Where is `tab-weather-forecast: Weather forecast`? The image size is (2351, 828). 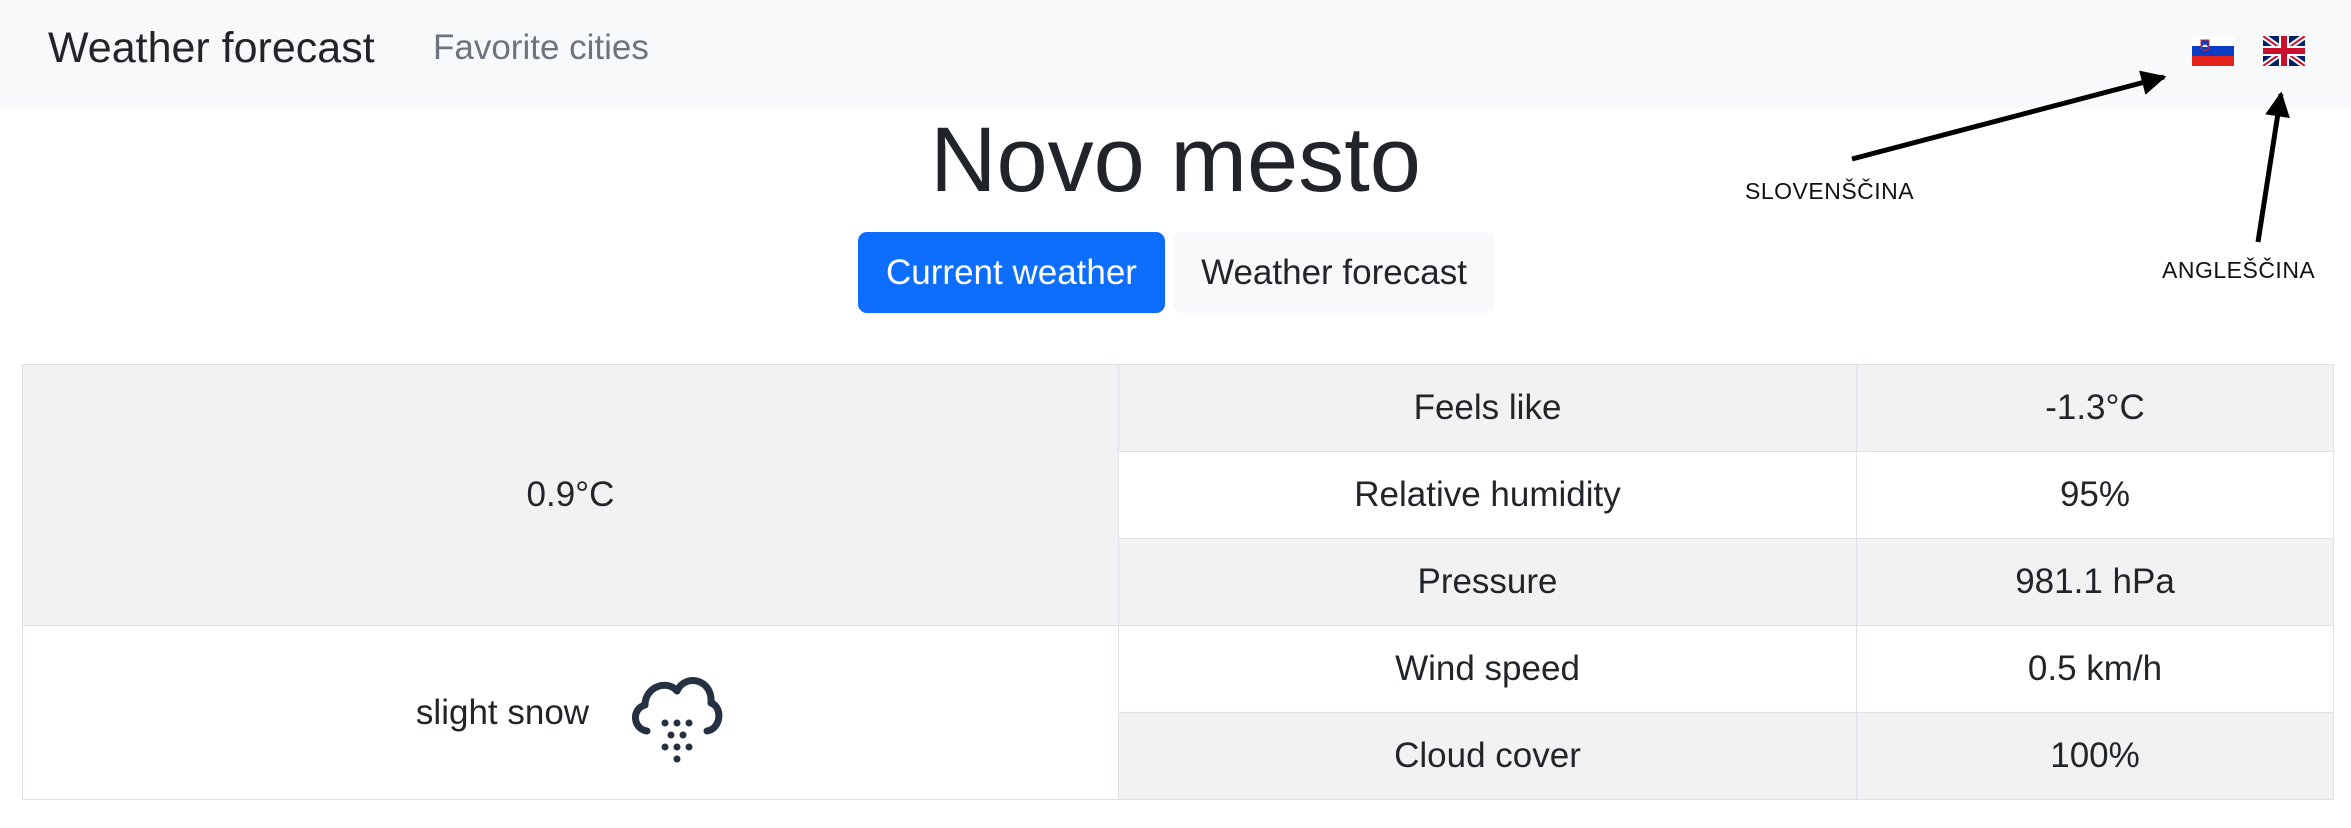 tab-weather-forecast: Weather forecast is located at coordinates (1334, 272).